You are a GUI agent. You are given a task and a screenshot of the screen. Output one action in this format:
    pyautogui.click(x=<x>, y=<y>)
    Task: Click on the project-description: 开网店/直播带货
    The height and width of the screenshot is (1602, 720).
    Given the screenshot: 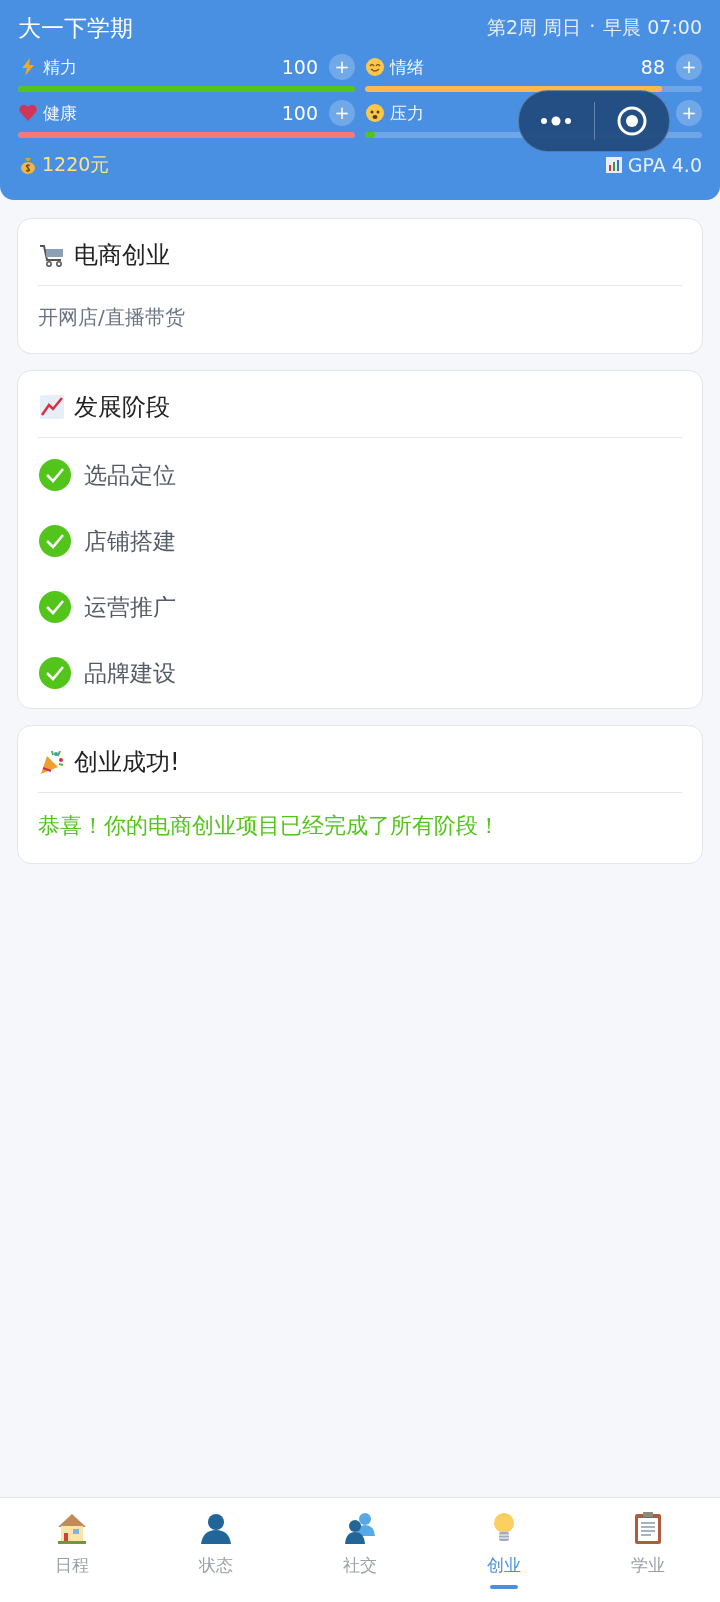 What is the action you would take?
    pyautogui.click(x=112, y=317)
    